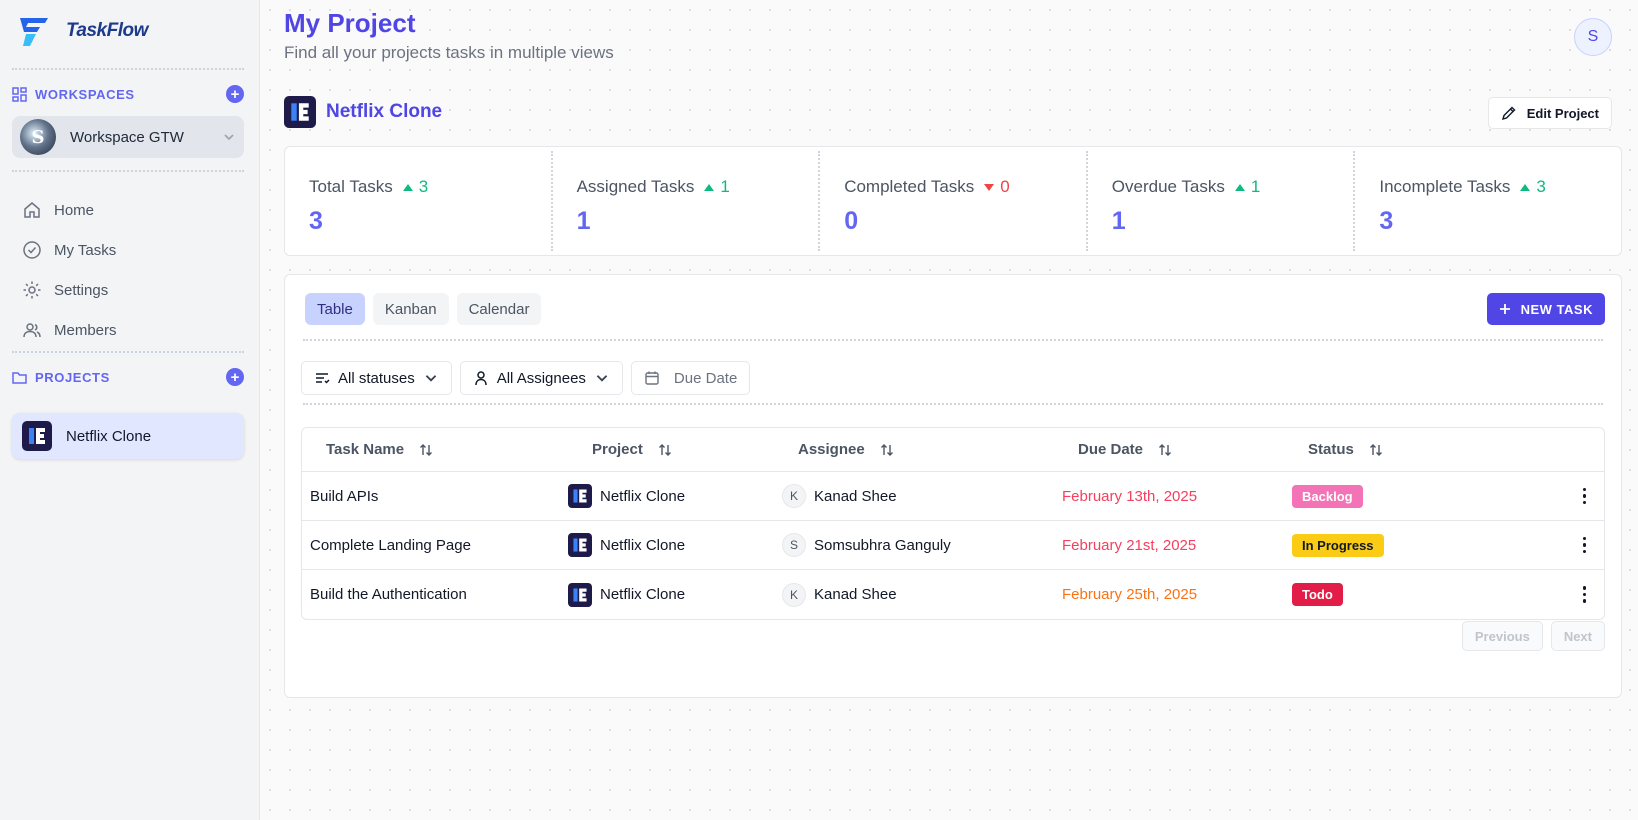 The height and width of the screenshot is (820, 1638). What do you see at coordinates (128, 290) in the screenshot?
I see `sidebar-item-settings: Settings` at bounding box center [128, 290].